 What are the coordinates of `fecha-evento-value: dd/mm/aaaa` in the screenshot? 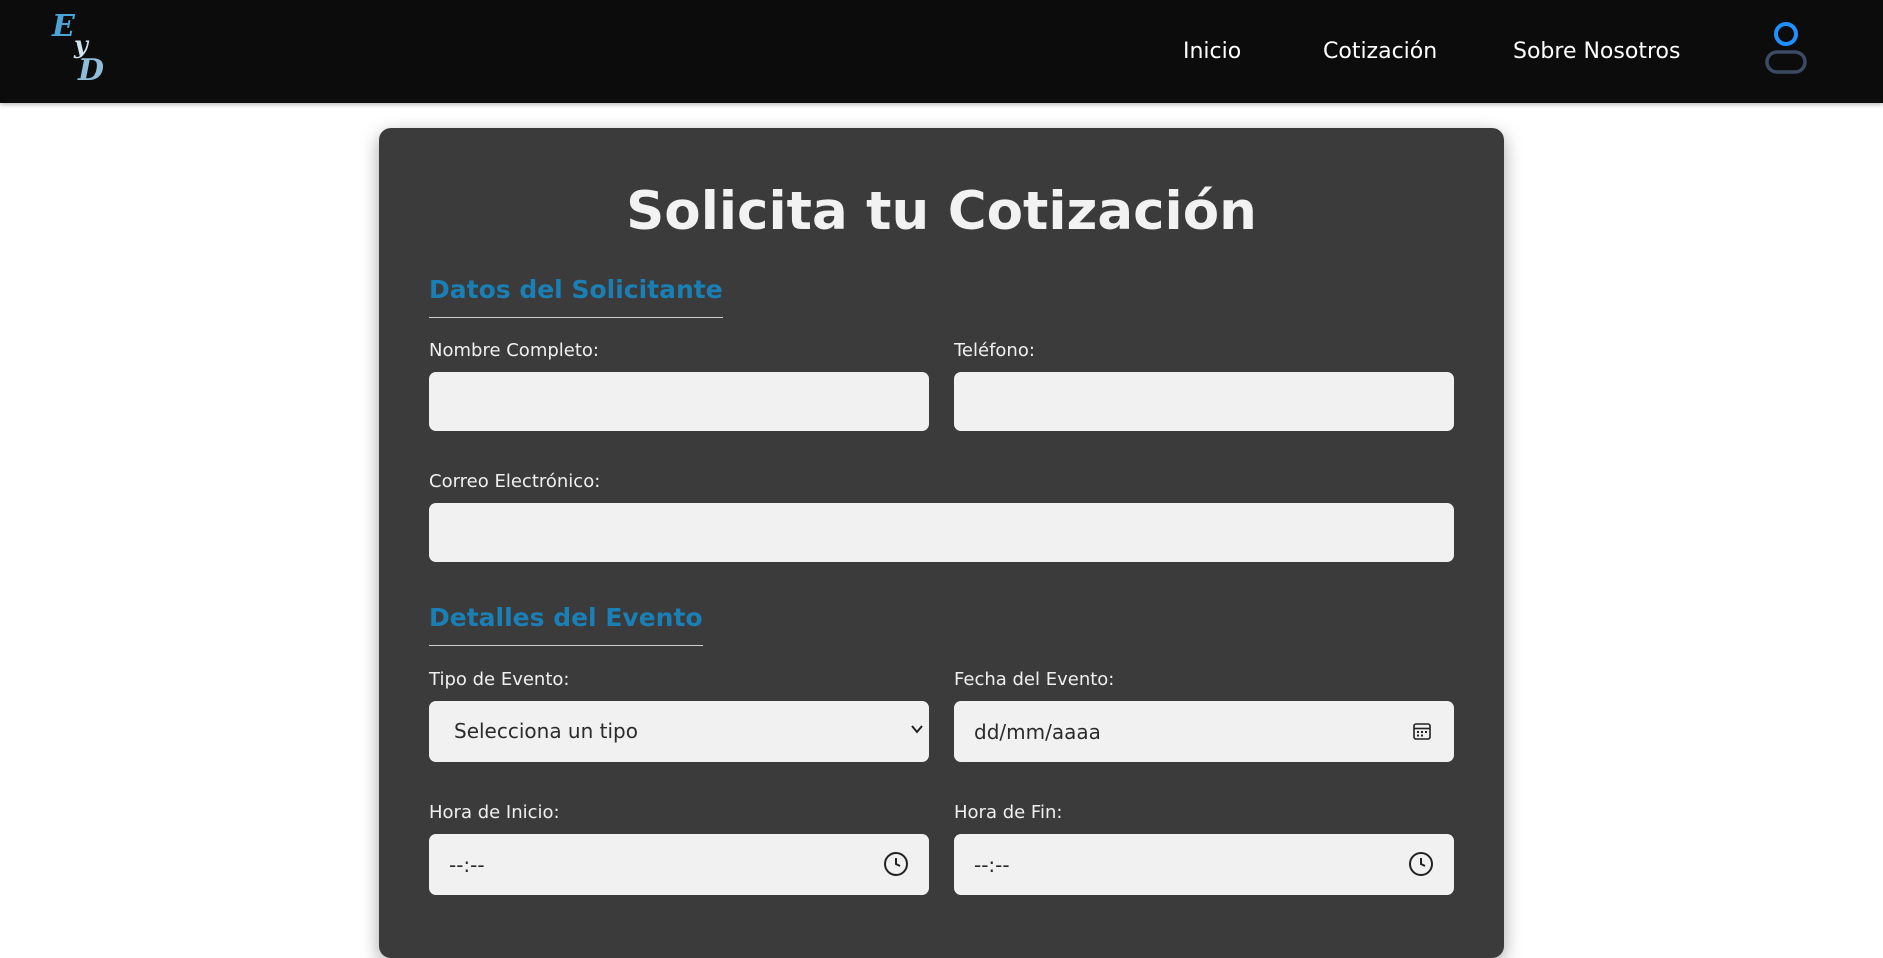 It's located at (1037, 732).